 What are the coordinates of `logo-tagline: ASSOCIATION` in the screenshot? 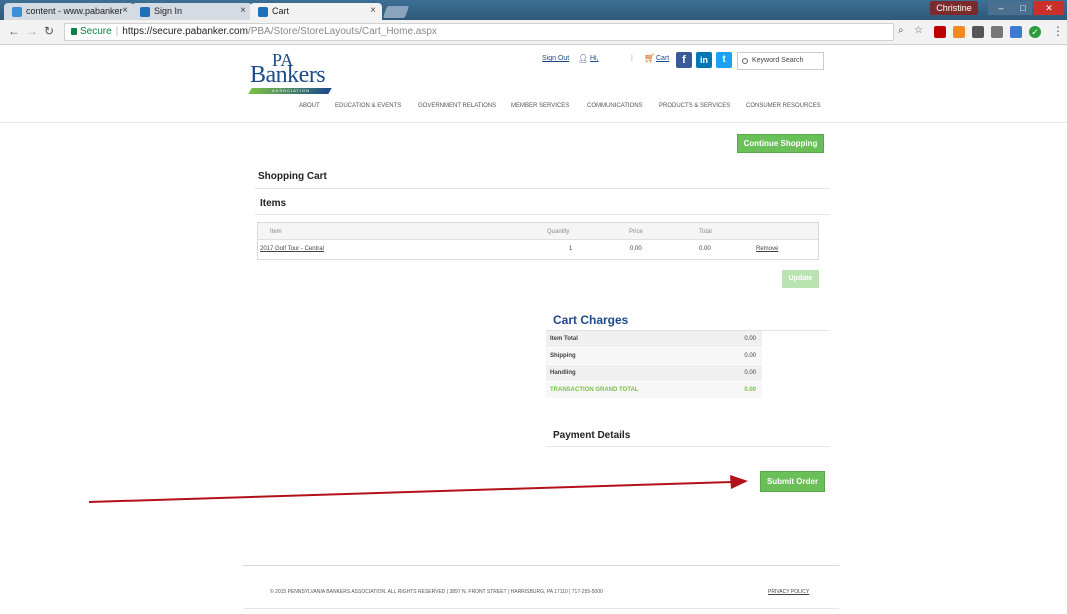 It's located at (291, 90).